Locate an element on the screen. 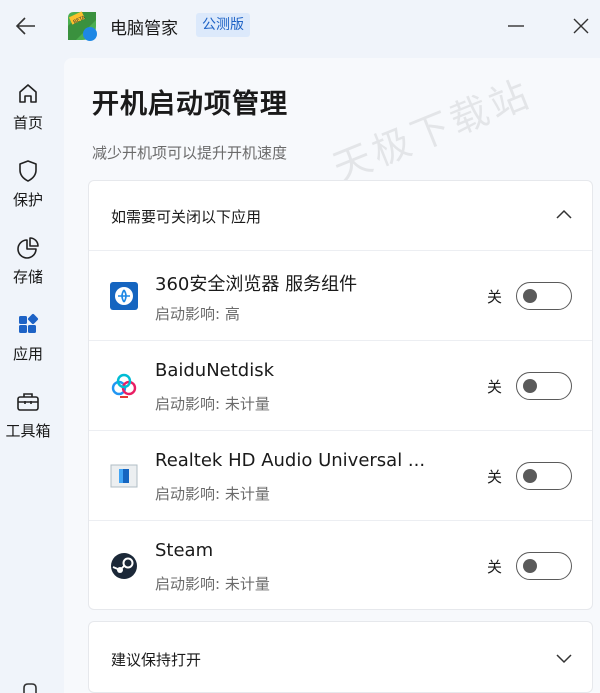 Image resolution: width=600 pixels, height=693 pixels. realtek-audio-icon is located at coordinates (124, 476).